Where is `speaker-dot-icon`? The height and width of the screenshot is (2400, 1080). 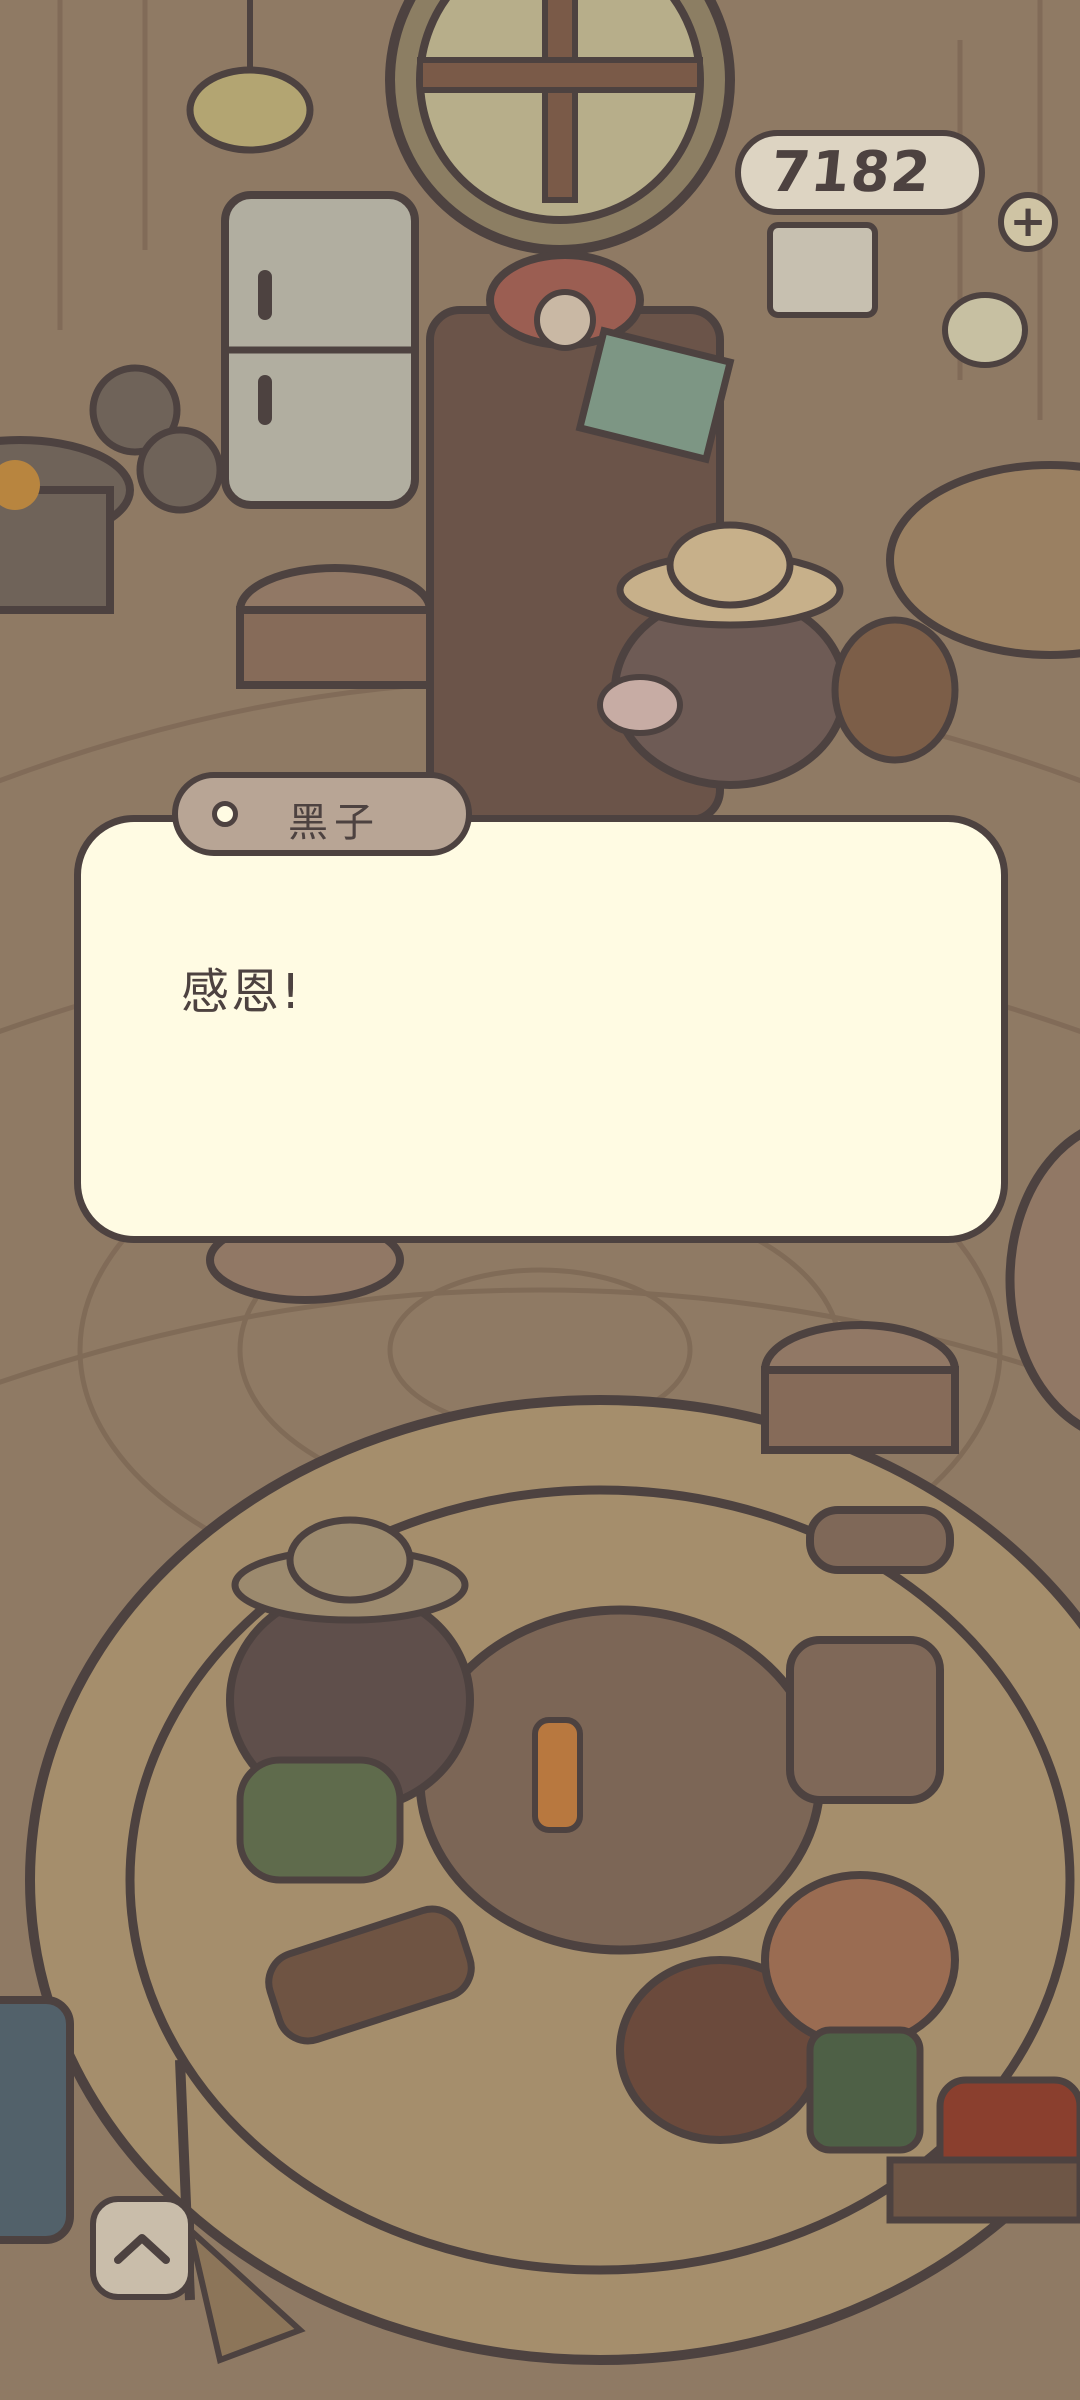
speaker-dot-icon is located at coordinates (225, 814).